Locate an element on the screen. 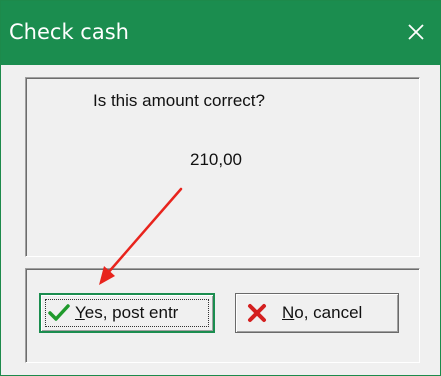 This screenshot has height=376, width=441. focus-rectangle is located at coordinates (127, 313).